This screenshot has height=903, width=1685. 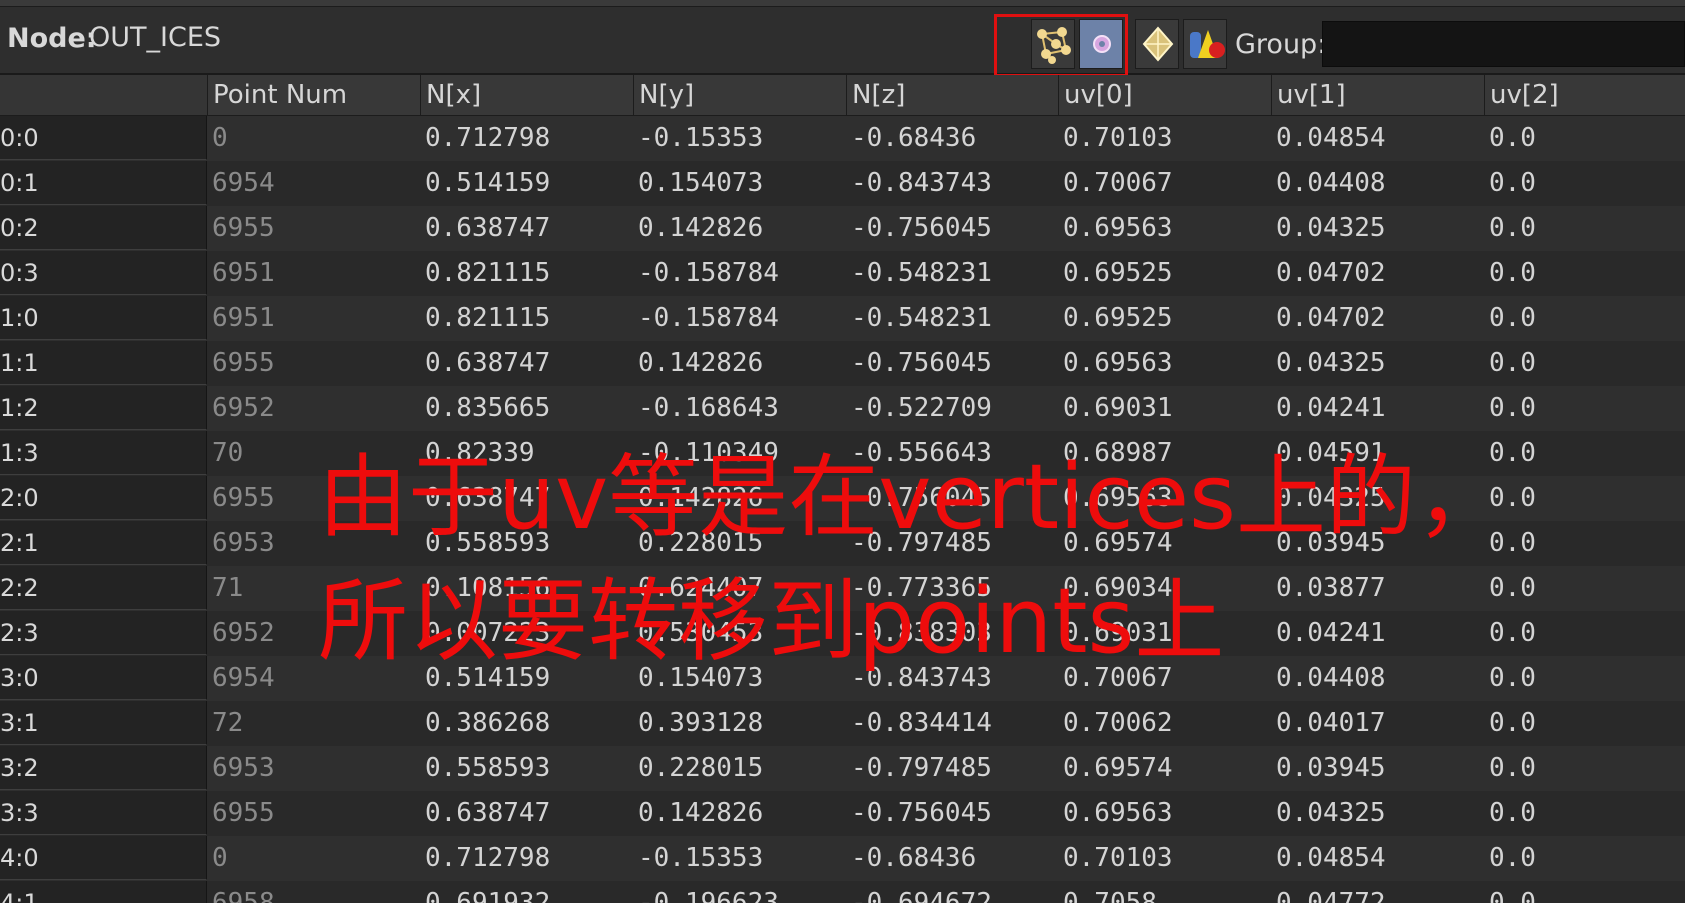 I want to click on cell-n-z: -0.834414, so click(x=921, y=723).